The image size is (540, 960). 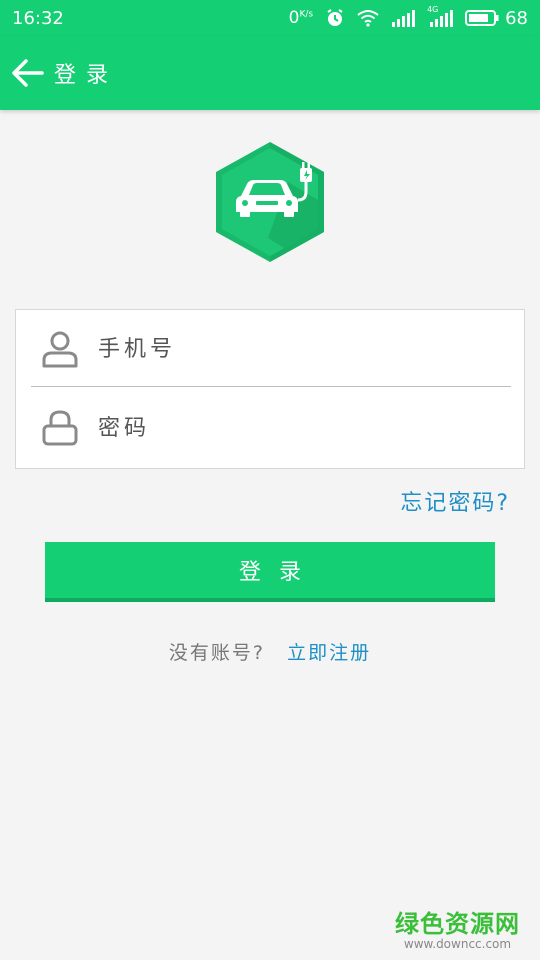 I want to click on network-speed: 0K/s, so click(x=301, y=18).